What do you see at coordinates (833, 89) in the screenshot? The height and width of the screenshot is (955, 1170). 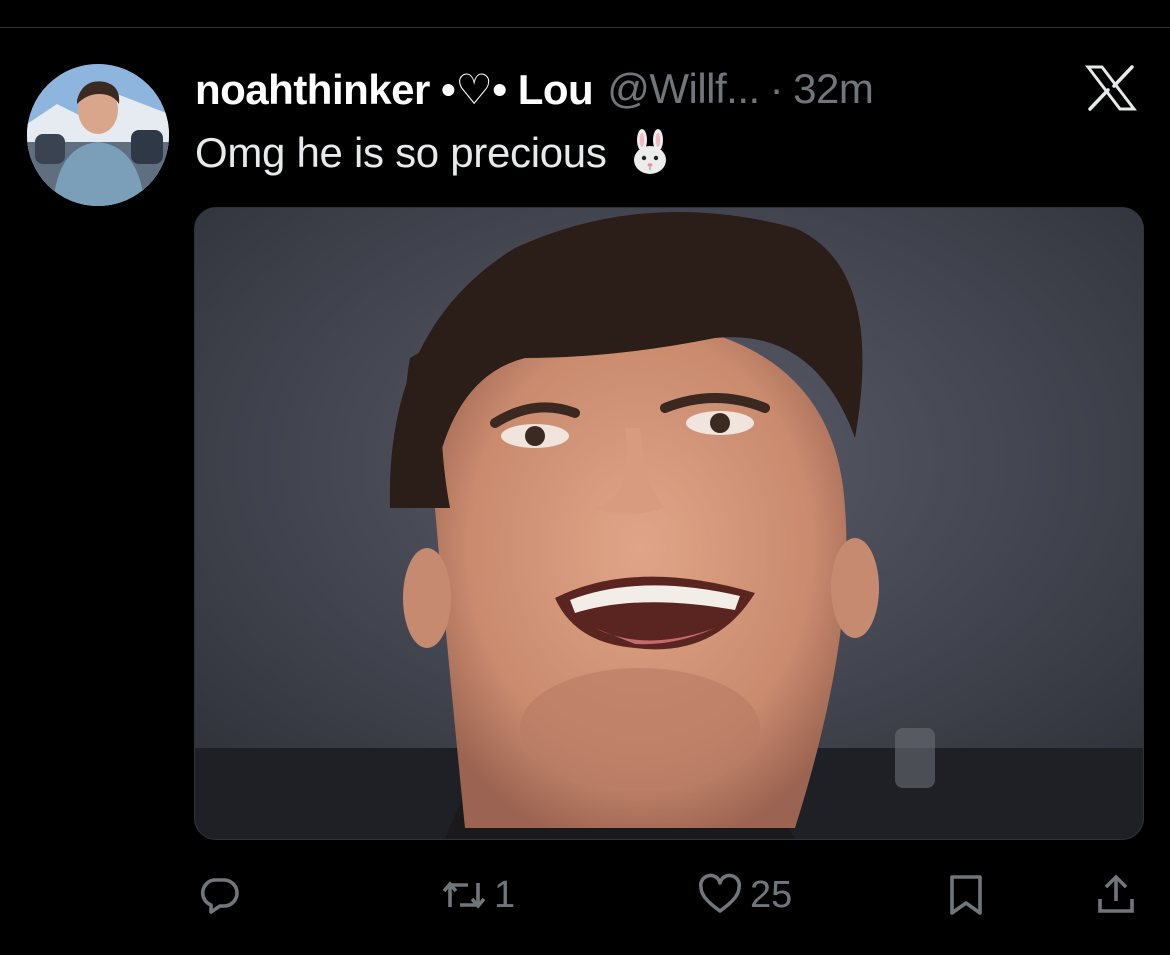 I see `timestamp: 32m` at bounding box center [833, 89].